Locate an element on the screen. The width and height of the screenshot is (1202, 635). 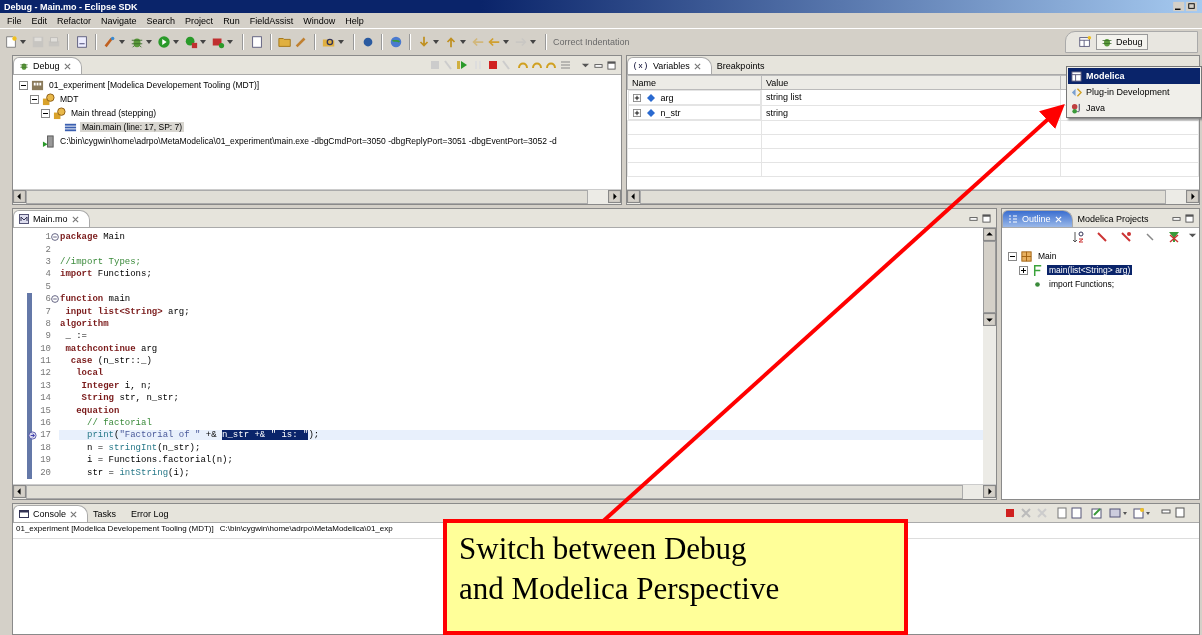
menu-item: File is located at coordinates (14, 20).